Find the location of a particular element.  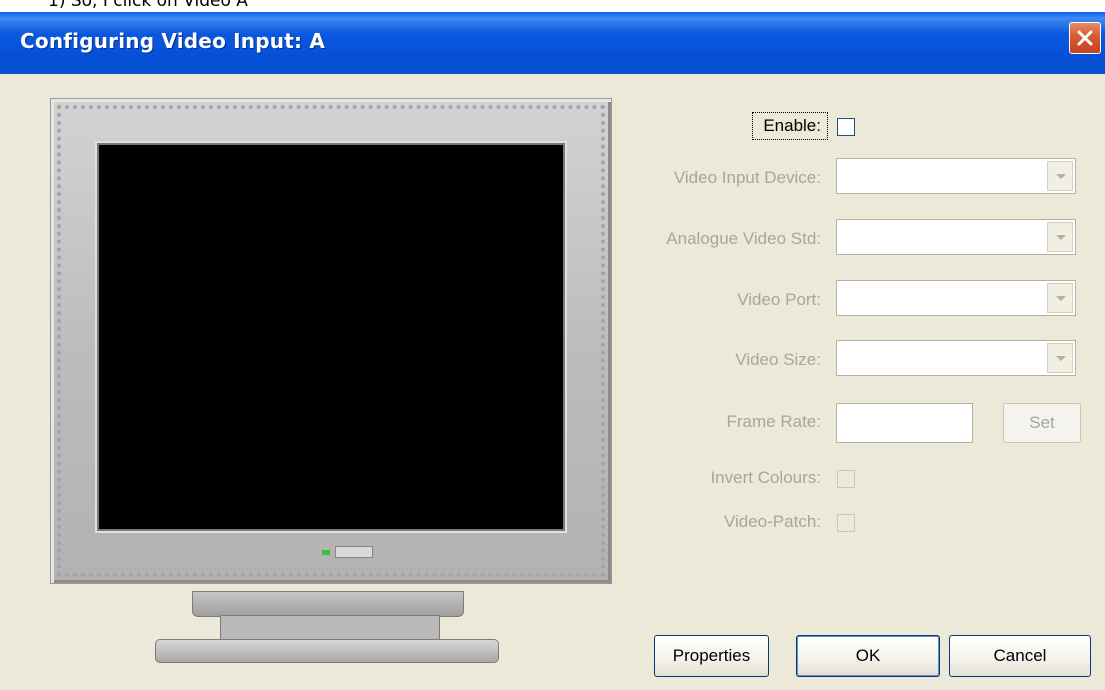

video-size-select is located at coordinates (956, 358).